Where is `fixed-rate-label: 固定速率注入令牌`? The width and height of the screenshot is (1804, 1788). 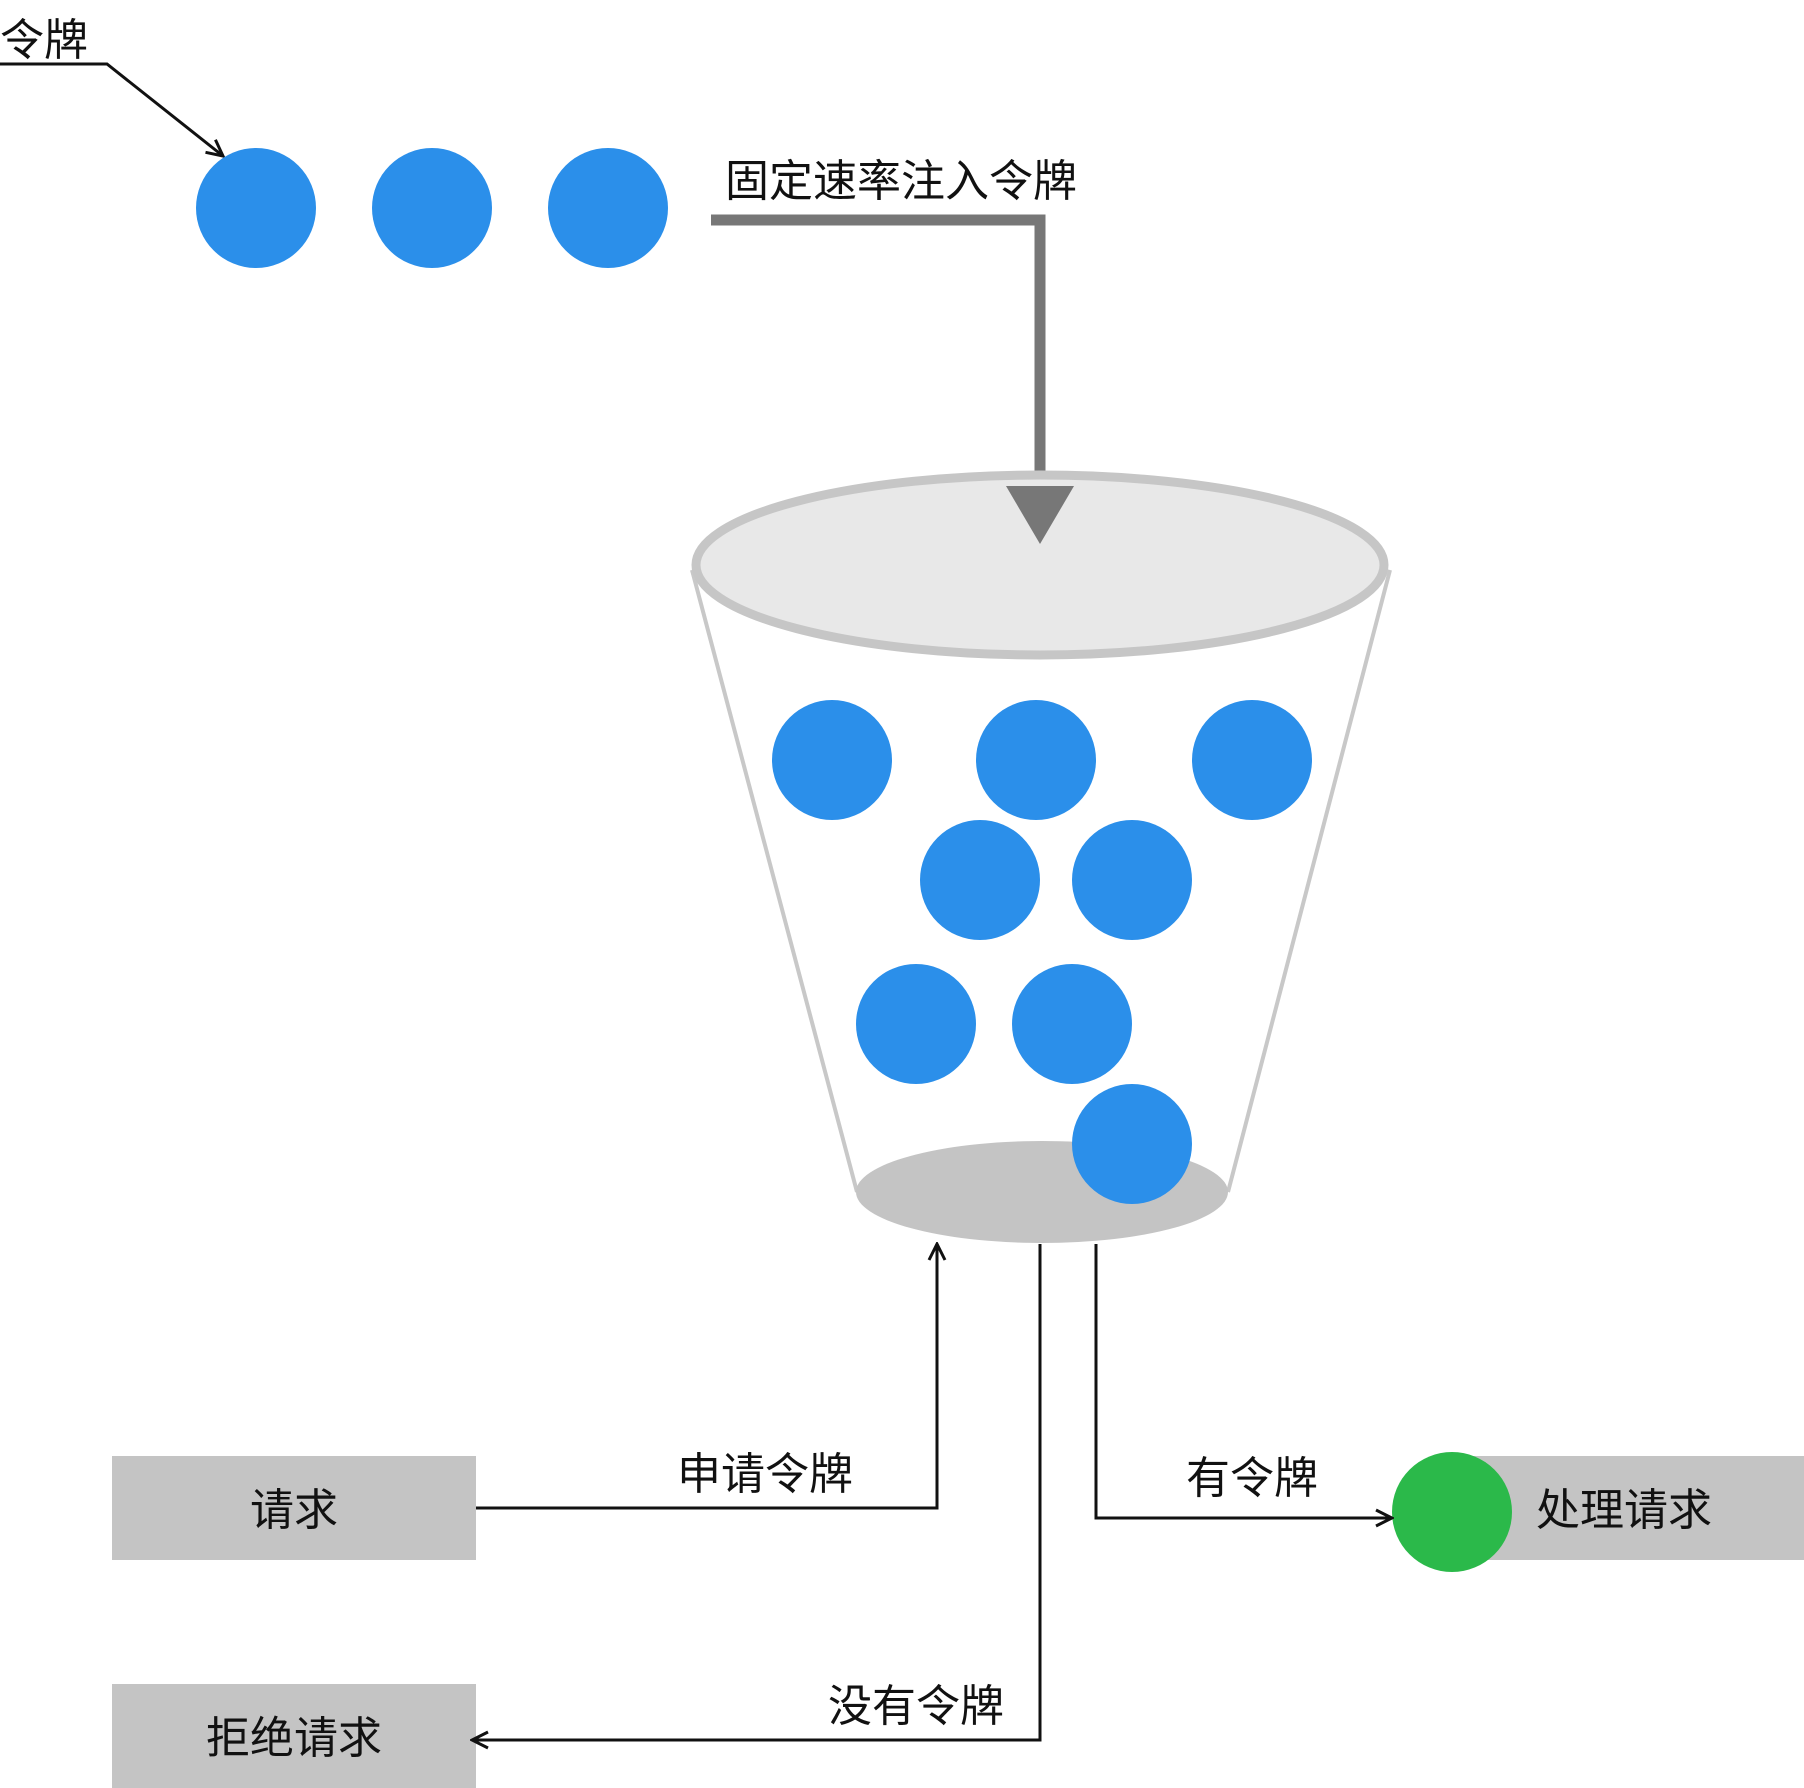
fixed-rate-label: 固定速率注入令牌 is located at coordinates (901, 181).